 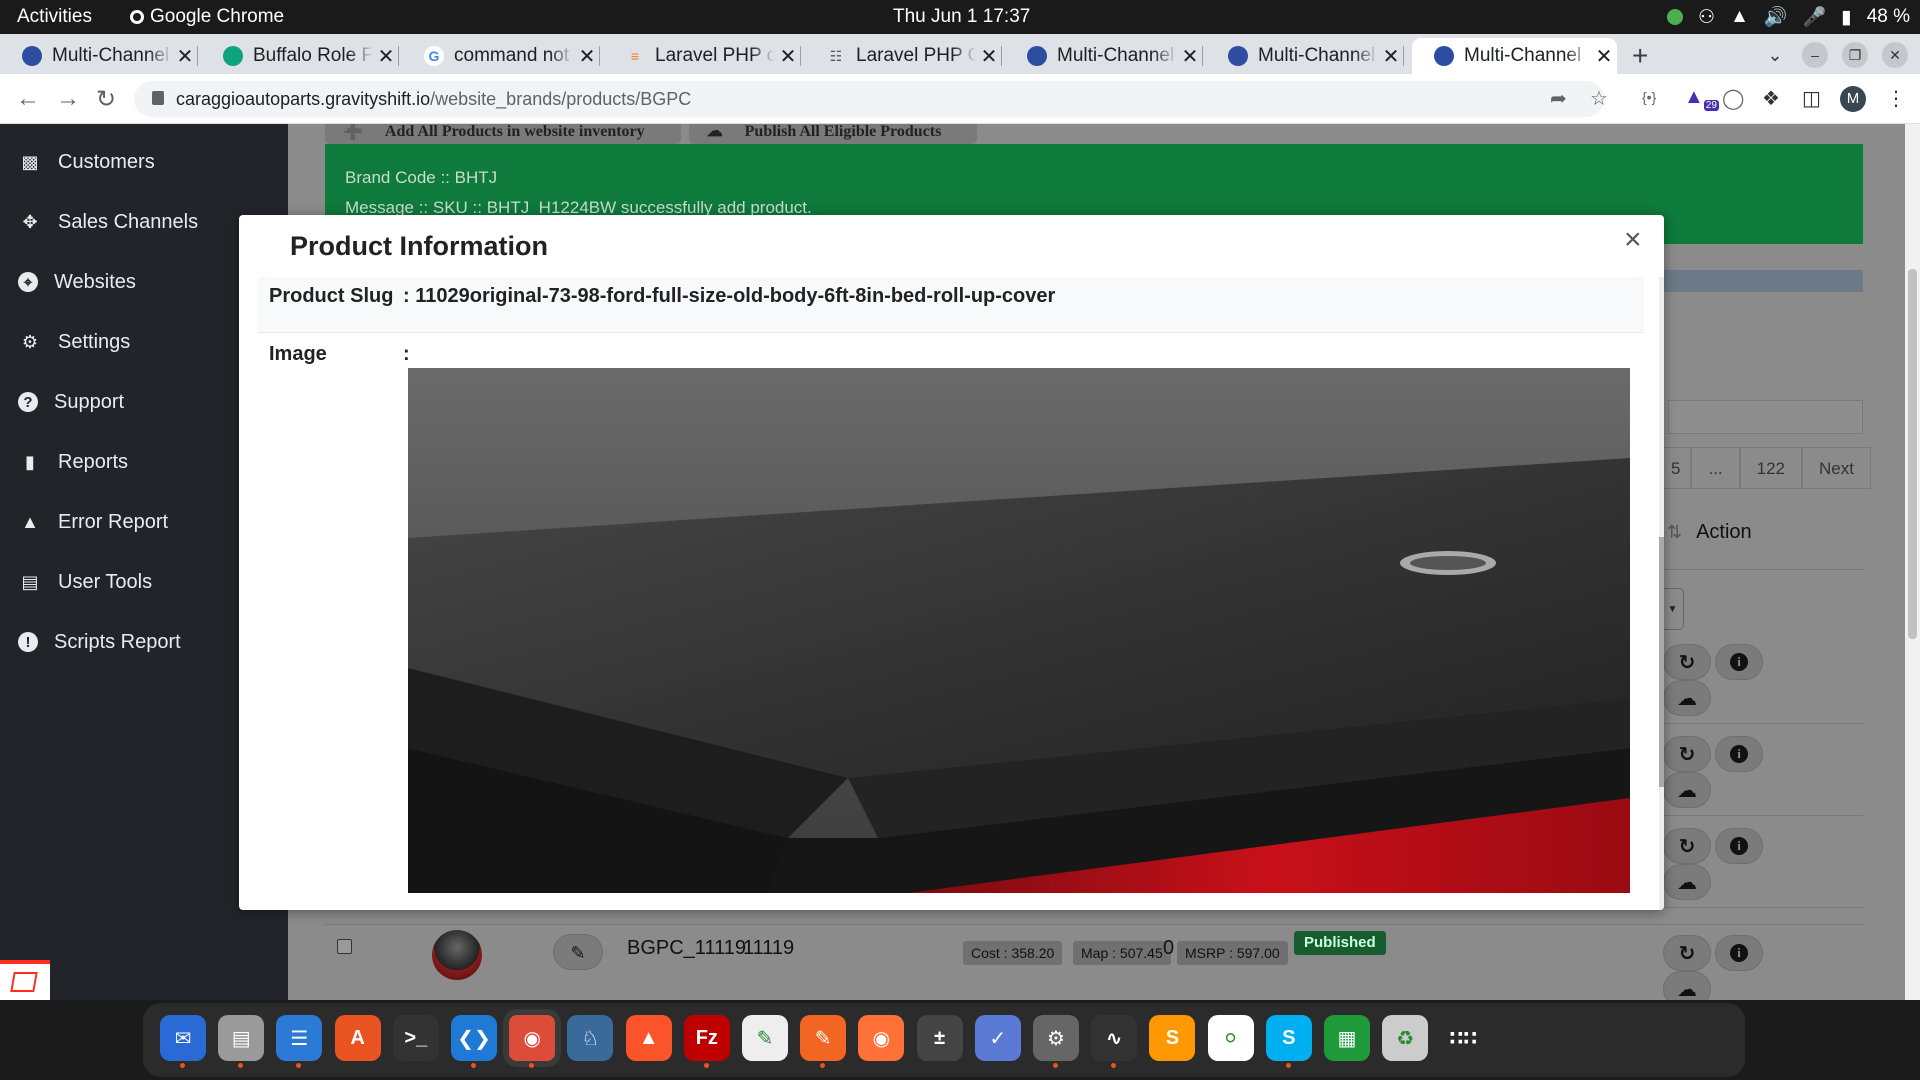 I want to click on system-monitor-icon: ∿, so click(x=1114, y=1038).